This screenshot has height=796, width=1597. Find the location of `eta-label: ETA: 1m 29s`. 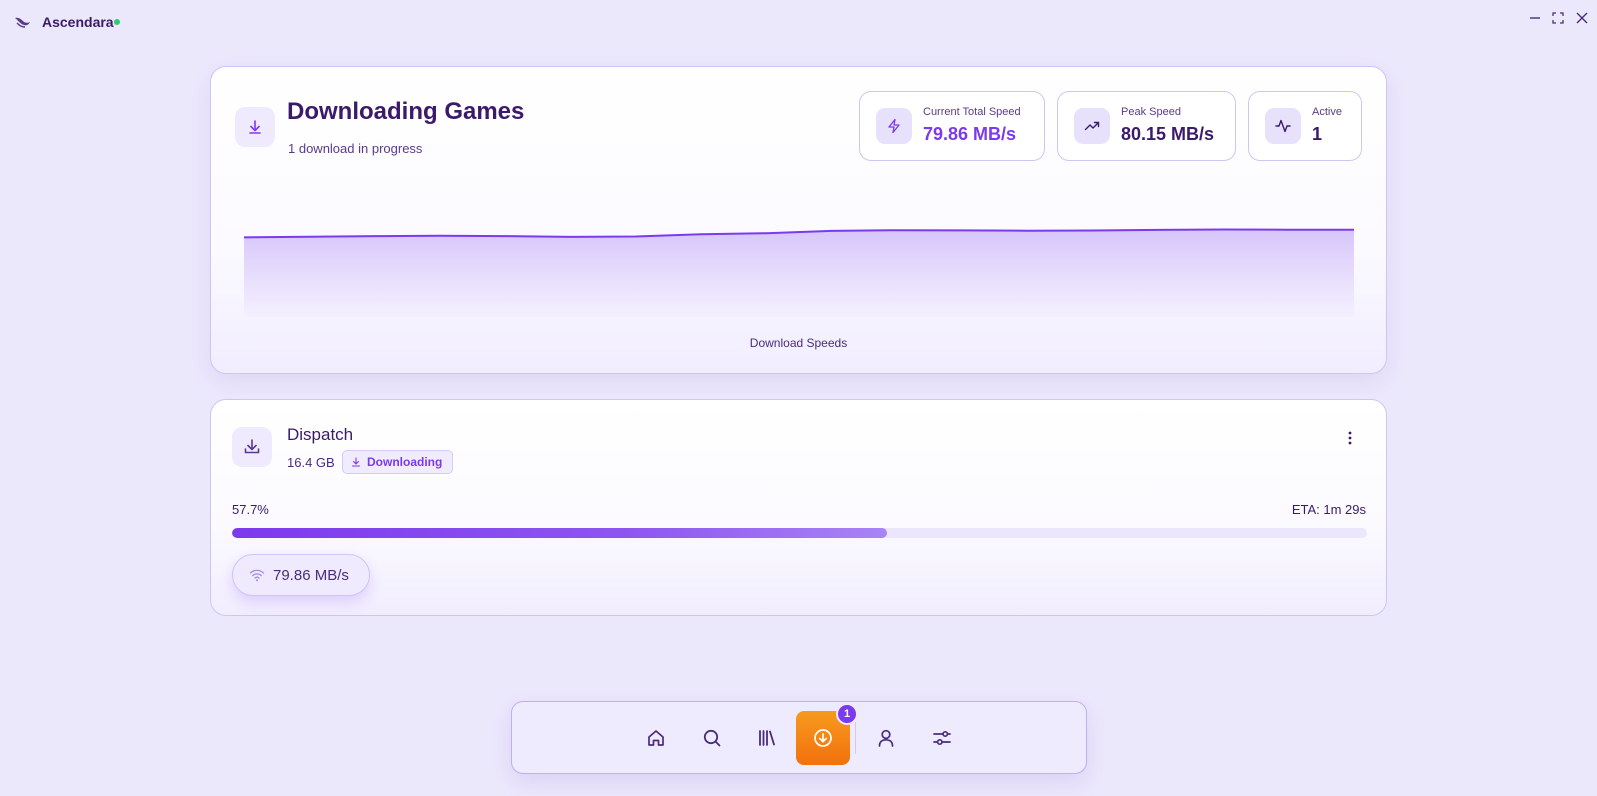

eta-label: ETA: 1m 29s is located at coordinates (1328, 509).